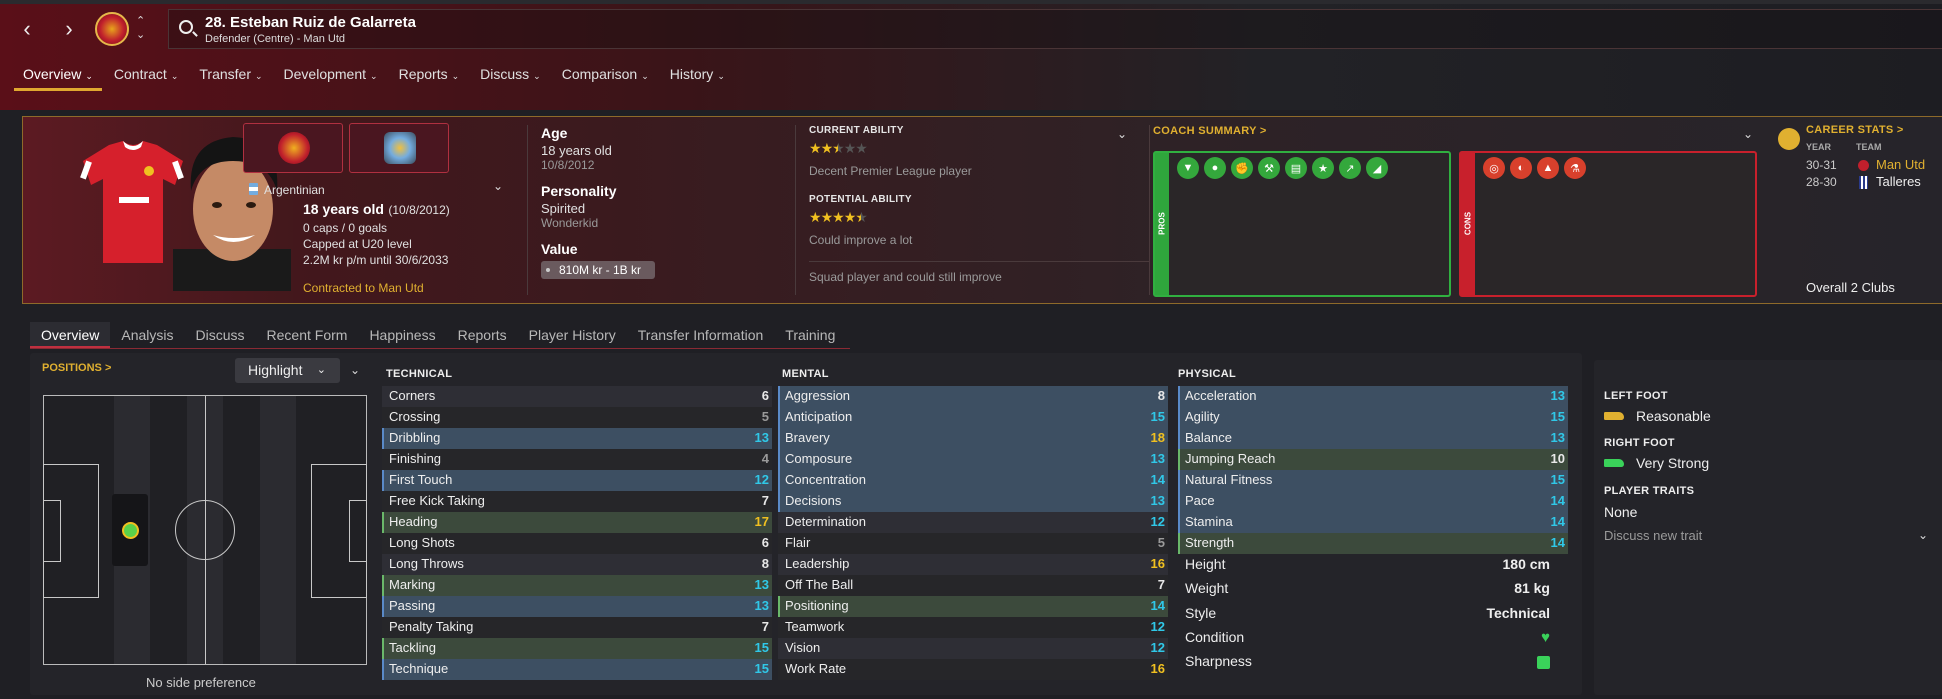  What do you see at coordinates (412, 647) in the screenshot?
I see `attribute-name: Tackling` at bounding box center [412, 647].